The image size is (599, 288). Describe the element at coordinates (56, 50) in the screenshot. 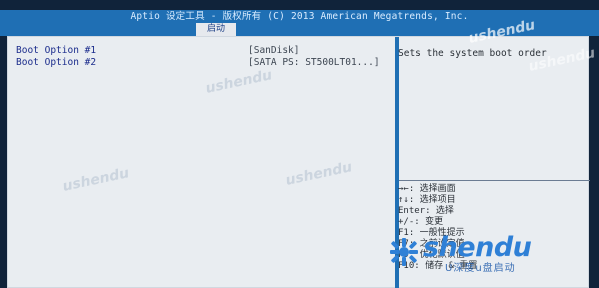

I see `boot-option-label: Boot Option #1` at that location.